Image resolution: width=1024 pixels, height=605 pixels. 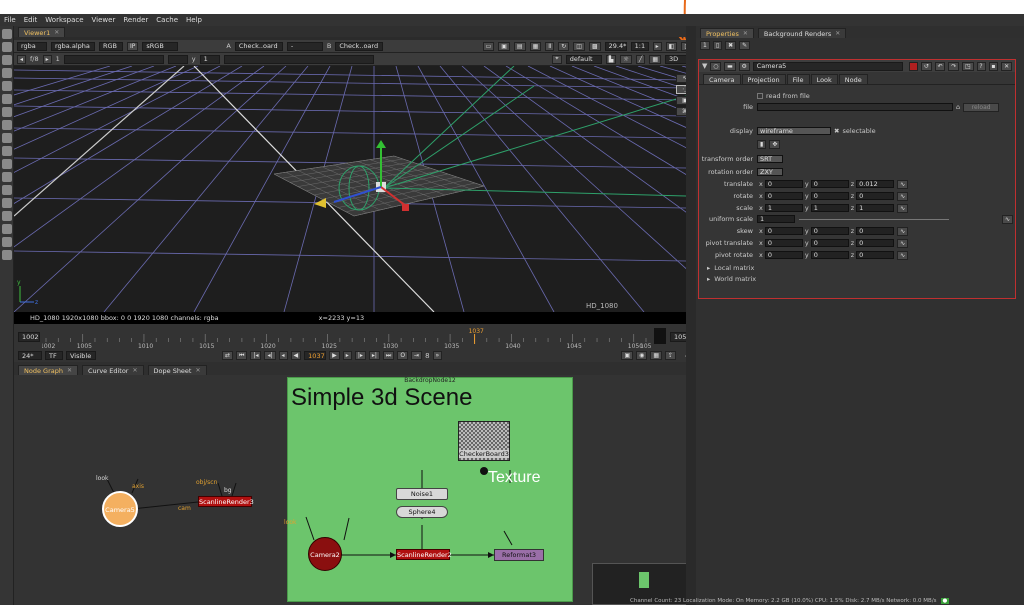 I want to click on rotation-order-dropdown: ZXY, so click(x=770, y=172).